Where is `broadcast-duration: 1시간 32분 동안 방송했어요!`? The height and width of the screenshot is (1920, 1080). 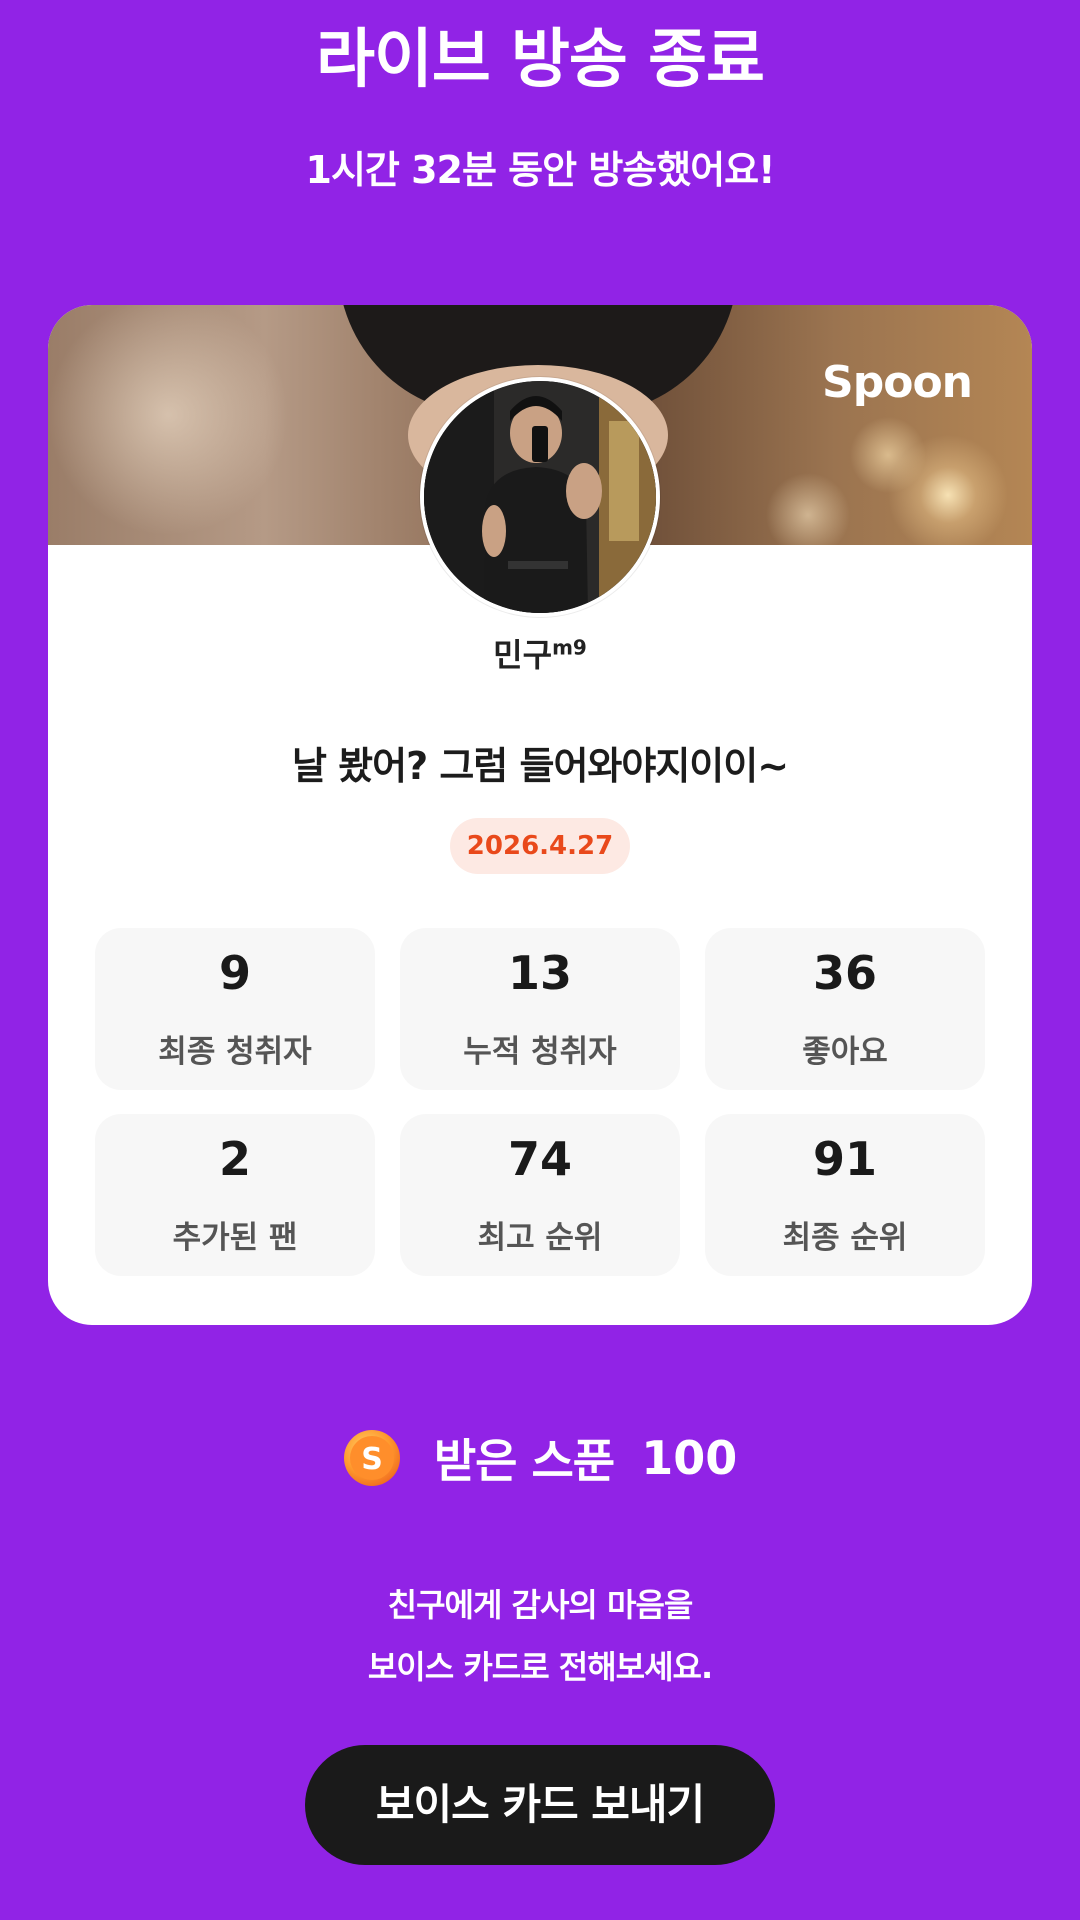 broadcast-duration: 1시간 32분 동안 방송했어요! is located at coordinates (540, 170).